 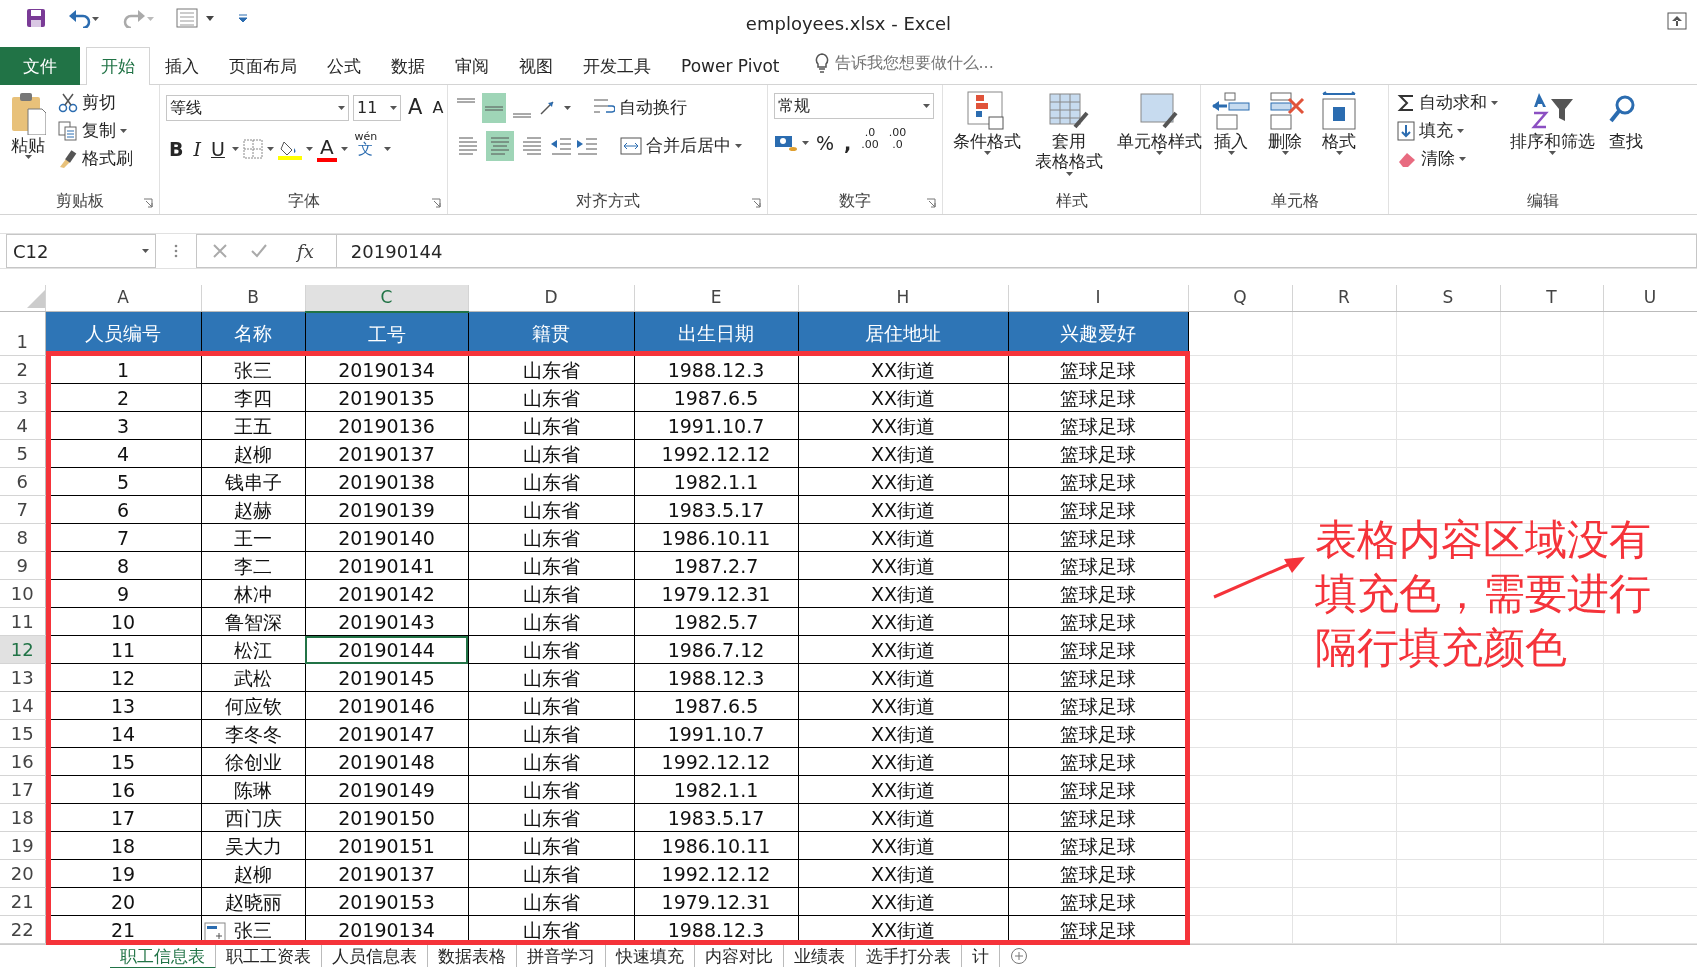 What do you see at coordinates (95, 103) in the screenshot?
I see `cut-button: 剪切` at bounding box center [95, 103].